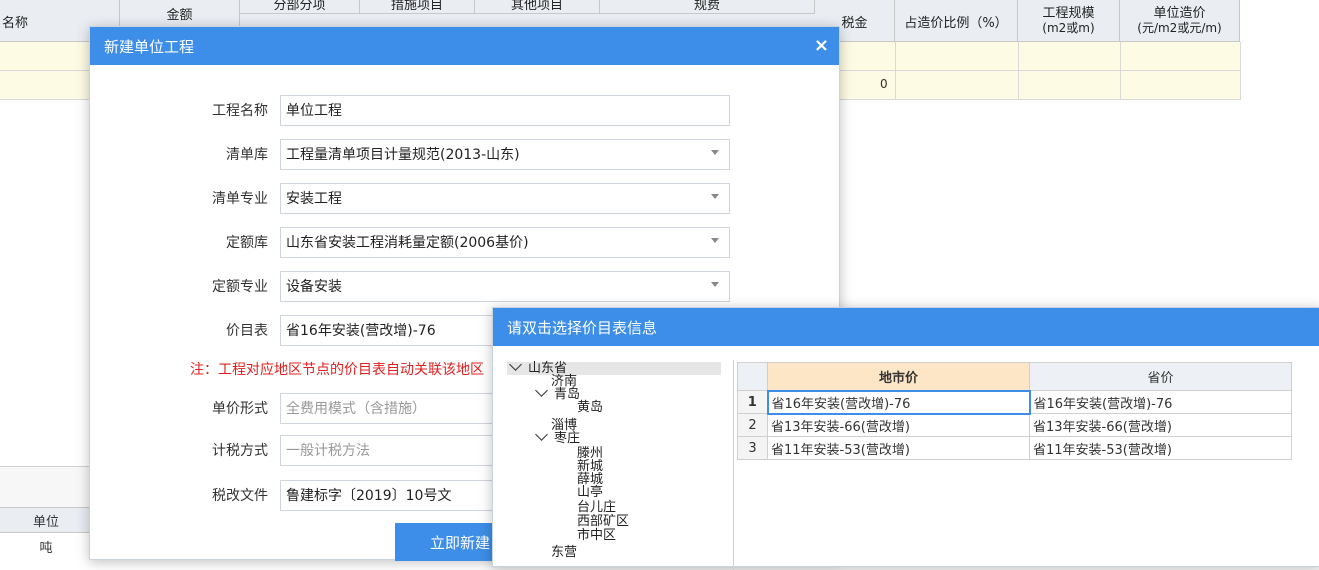 This screenshot has width=1319, height=570. I want to click on row-index: 3, so click(752, 448).